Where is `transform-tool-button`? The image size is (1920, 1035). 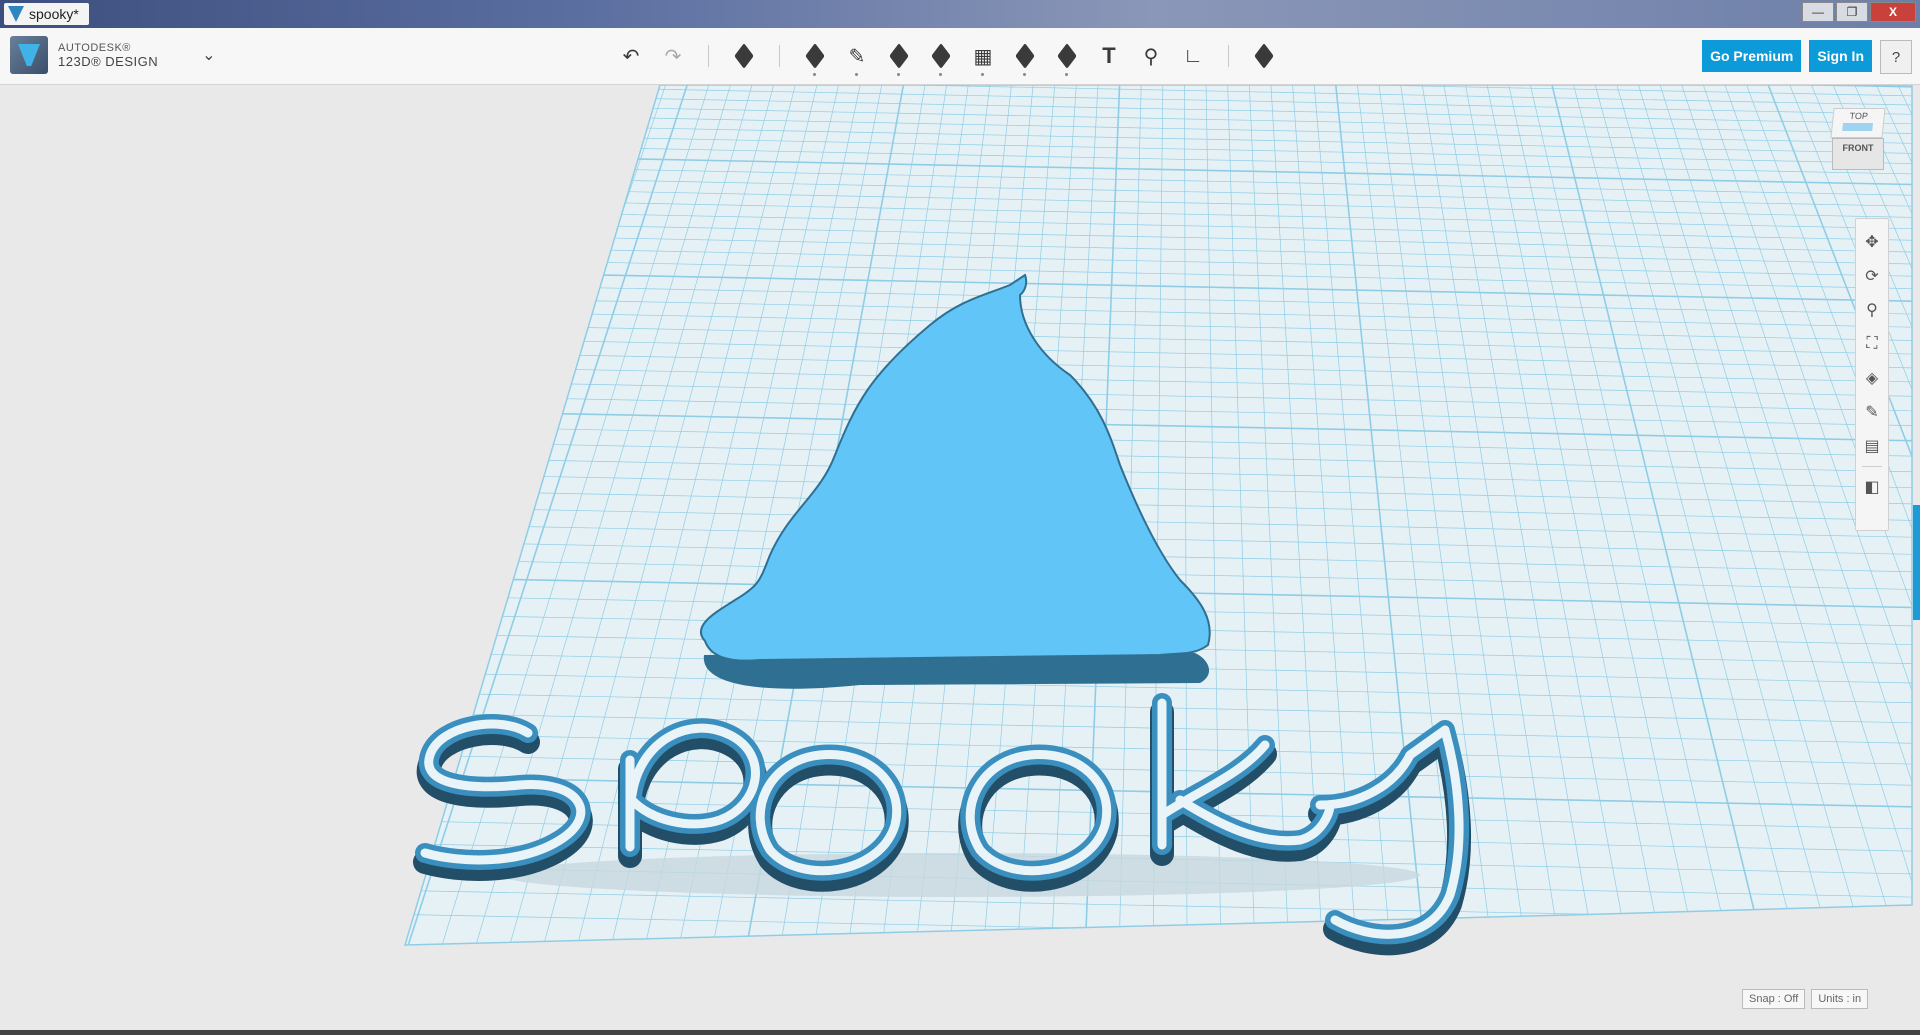
transform-tool-button is located at coordinates (744, 56).